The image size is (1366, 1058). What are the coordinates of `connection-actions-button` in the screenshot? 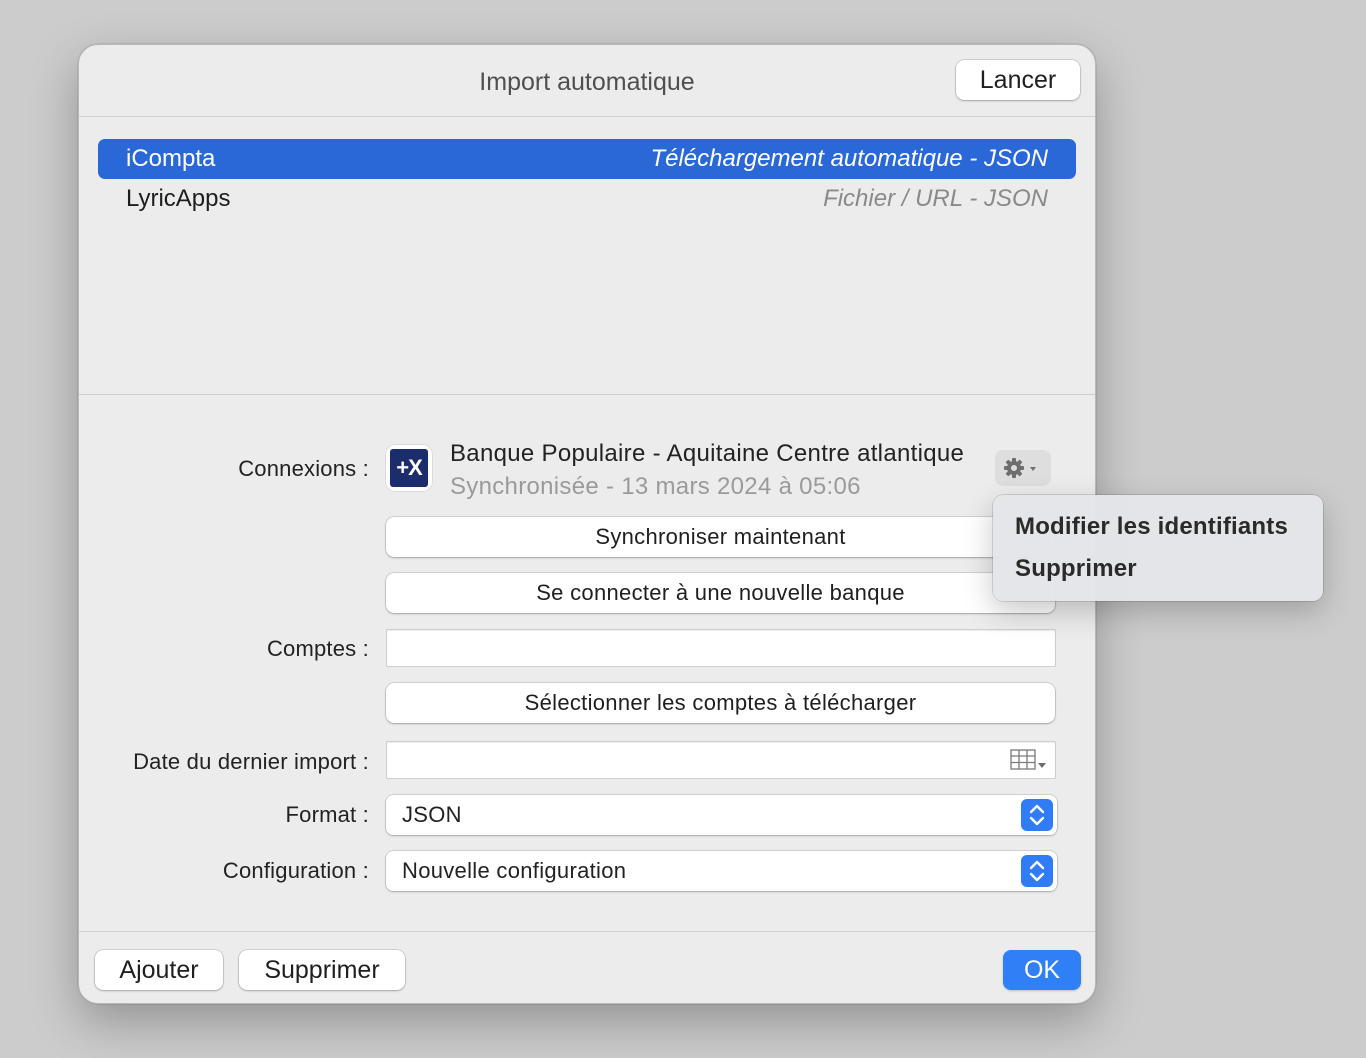 It's located at (1023, 468).